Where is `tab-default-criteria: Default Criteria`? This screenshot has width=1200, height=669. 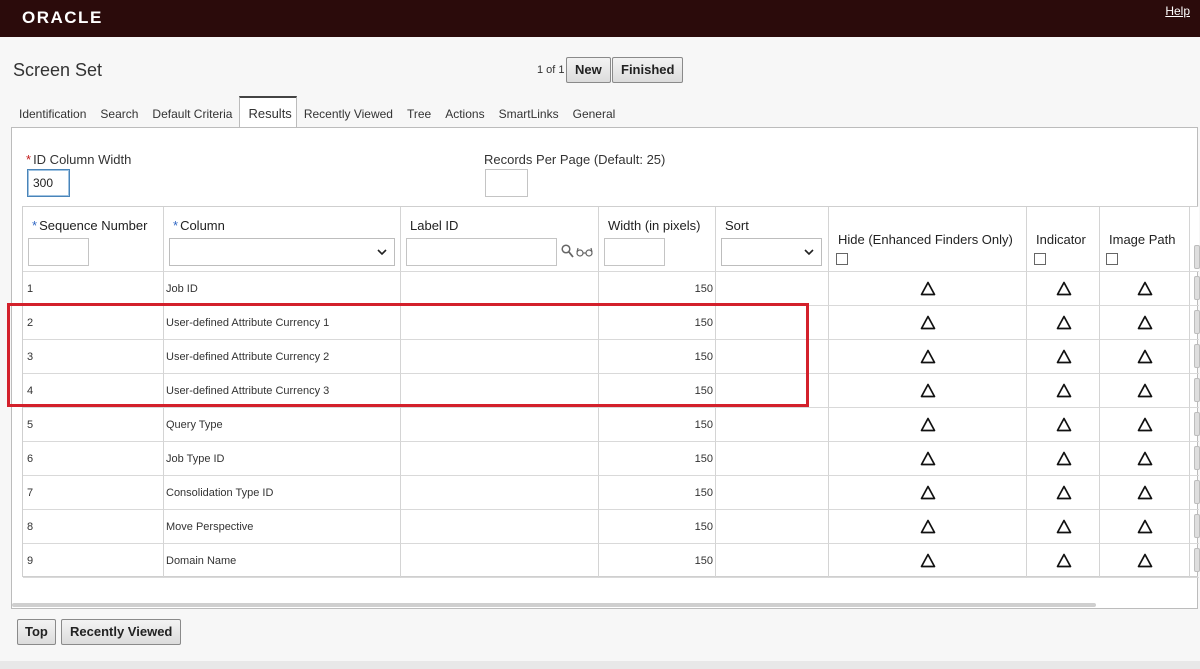
tab-default-criteria: Default Criteria is located at coordinates (192, 117).